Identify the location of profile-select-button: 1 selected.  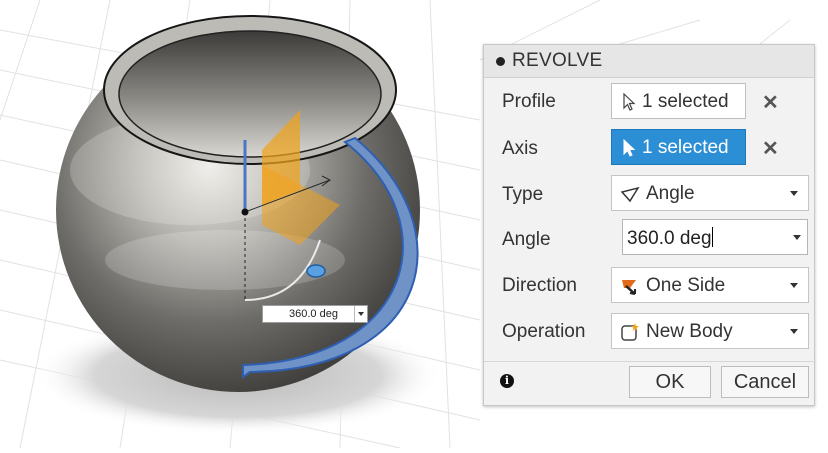
(678, 101).